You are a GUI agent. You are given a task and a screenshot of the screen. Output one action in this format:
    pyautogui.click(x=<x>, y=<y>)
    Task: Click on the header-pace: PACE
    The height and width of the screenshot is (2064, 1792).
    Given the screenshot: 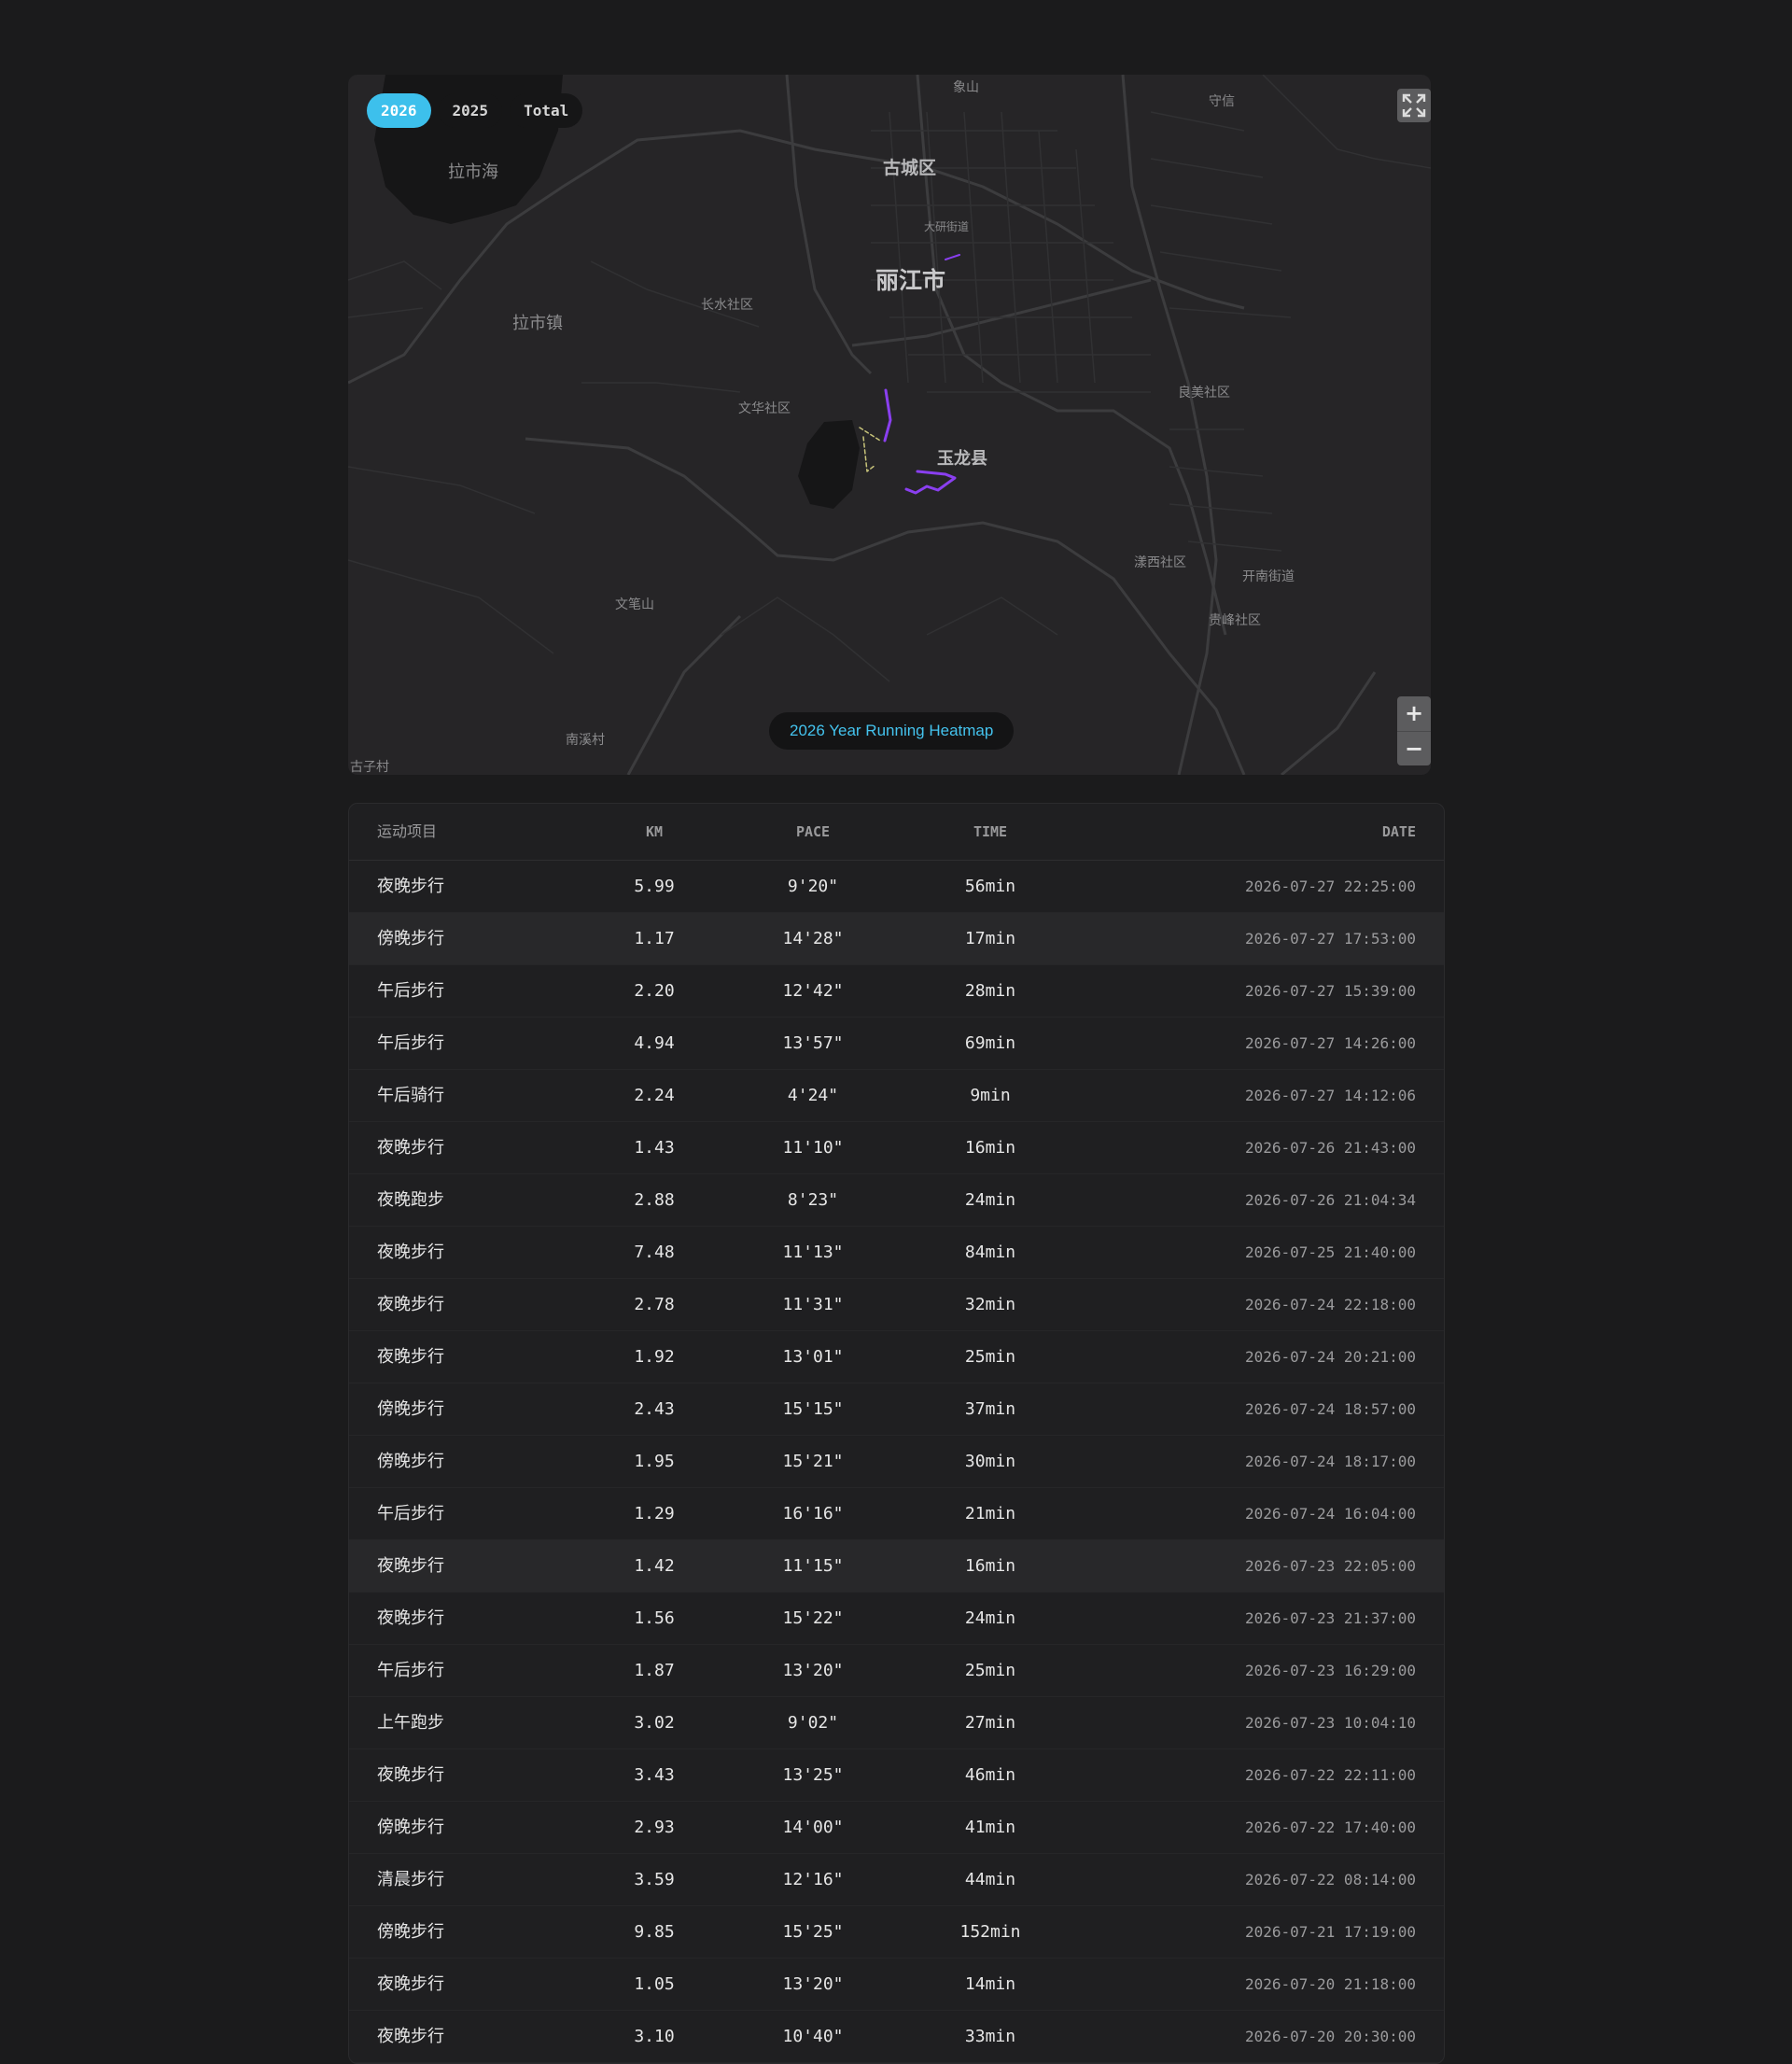 What is the action you would take?
    pyautogui.click(x=813, y=832)
    